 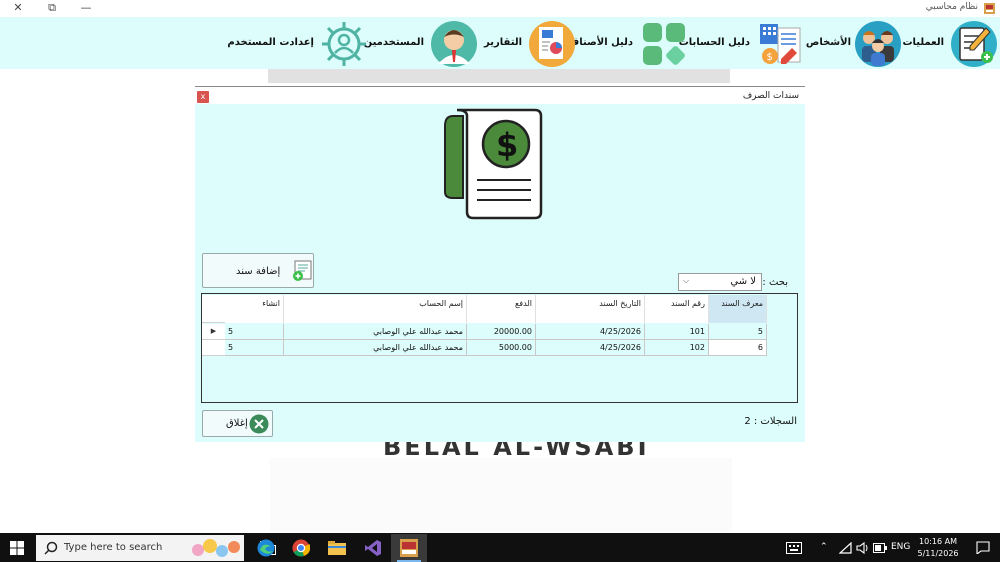 I want to click on dialog-title: سندات الصرف, so click(x=770, y=96).